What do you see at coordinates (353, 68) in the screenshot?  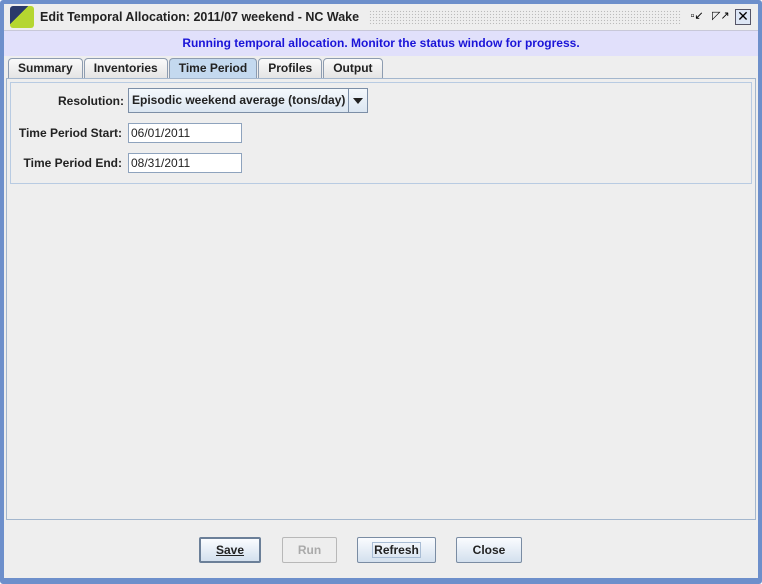 I see `tab-output: Output` at bounding box center [353, 68].